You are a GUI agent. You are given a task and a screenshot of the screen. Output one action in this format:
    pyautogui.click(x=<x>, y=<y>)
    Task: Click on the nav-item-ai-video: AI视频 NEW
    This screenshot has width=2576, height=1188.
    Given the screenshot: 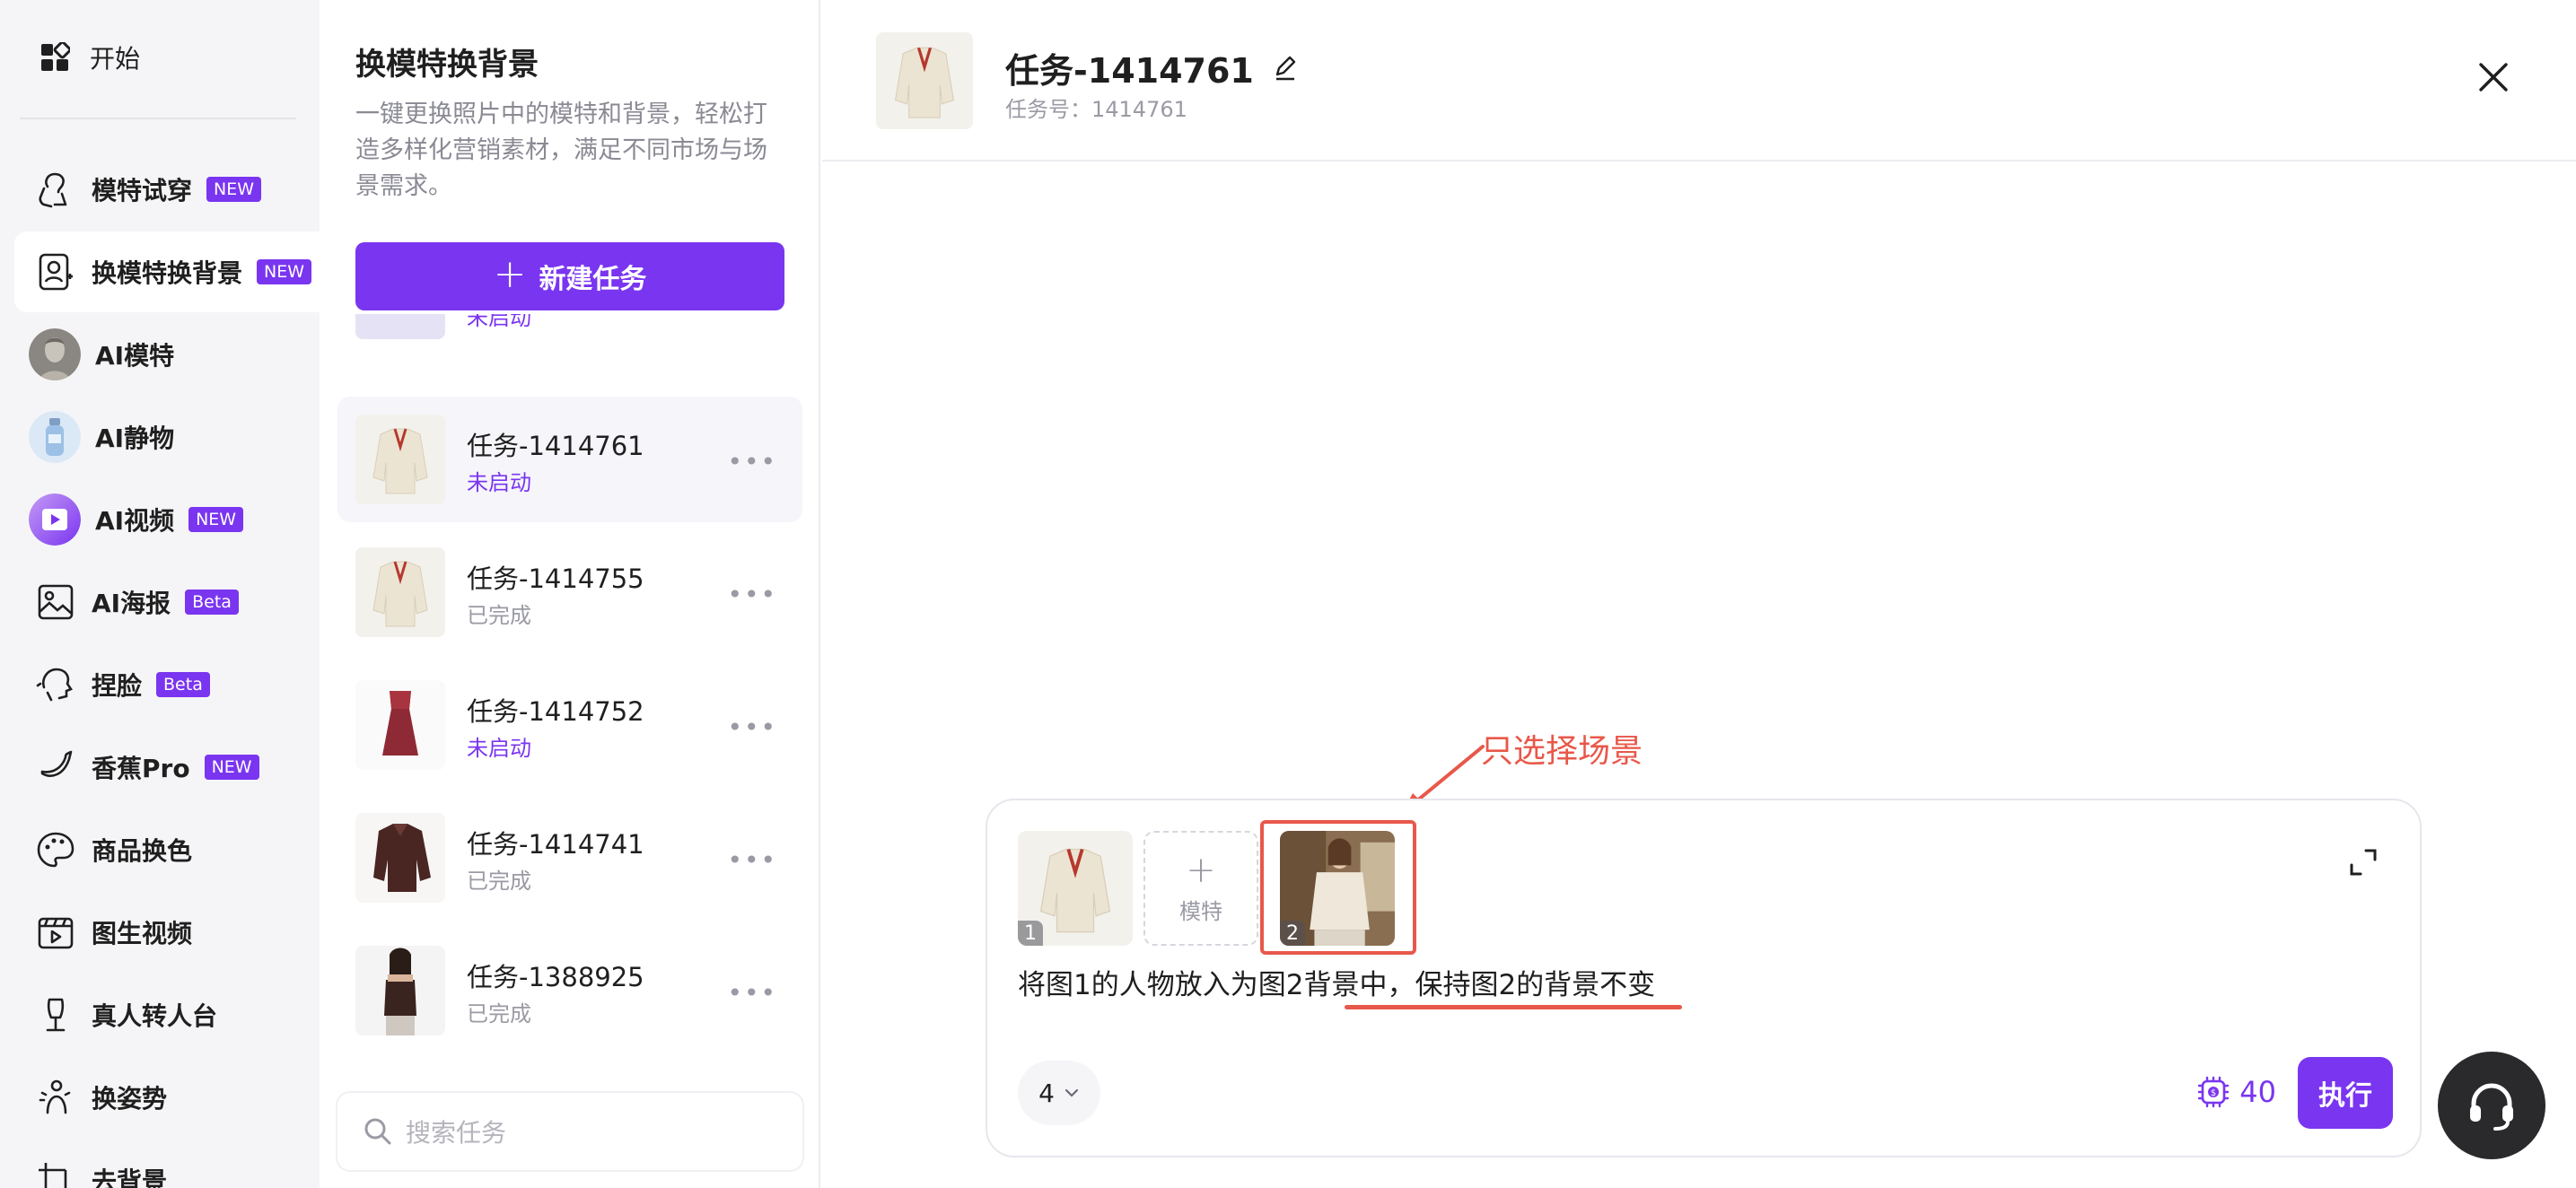 What is the action you would take?
    pyautogui.click(x=167, y=519)
    